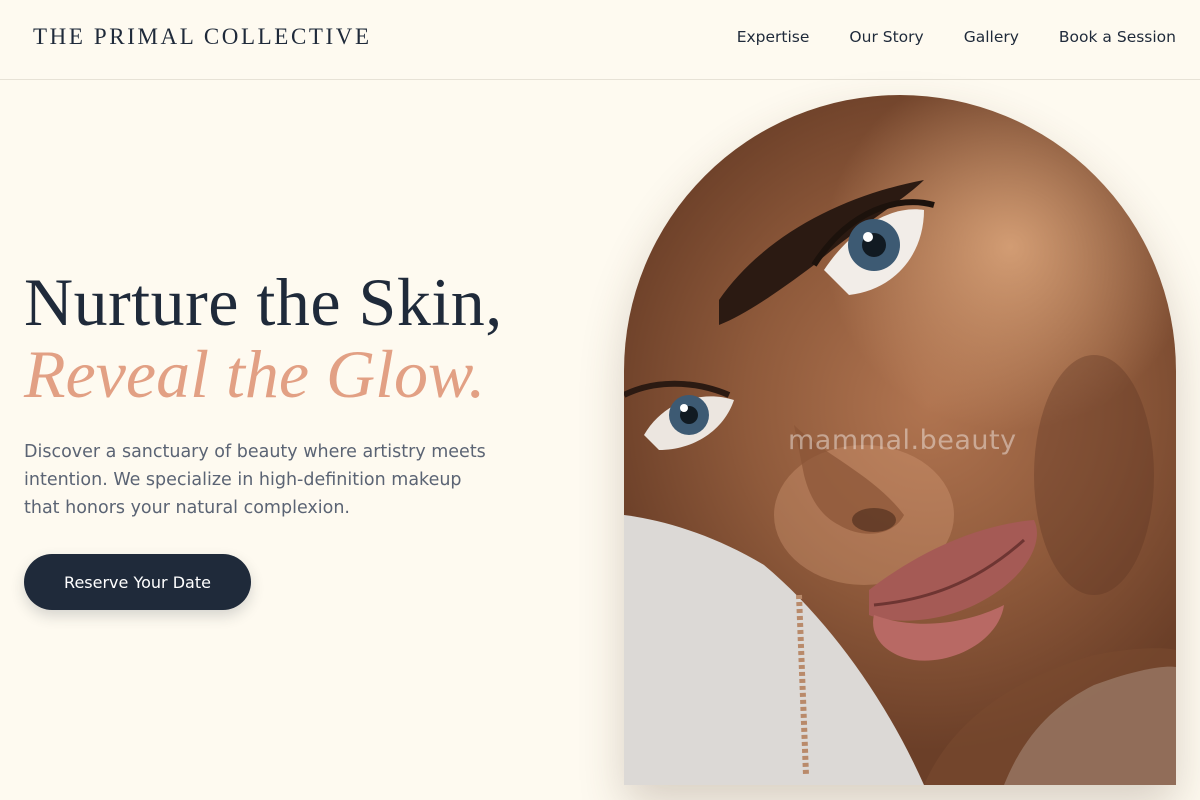 The width and height of the screenshot is (1200, 800). Describe the element at coordinates (137, 582) in the screenshot. I see `reserve-date-button: Reserve Your Date` at that location.